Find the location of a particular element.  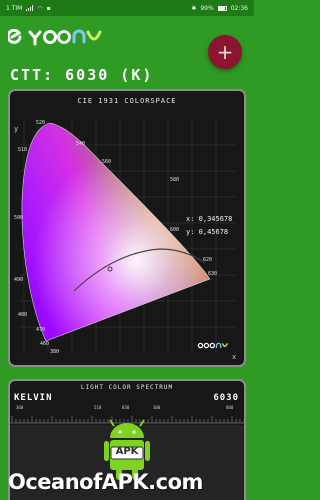

carrier-label: 1 TIM is located at coordinates (14, 8).